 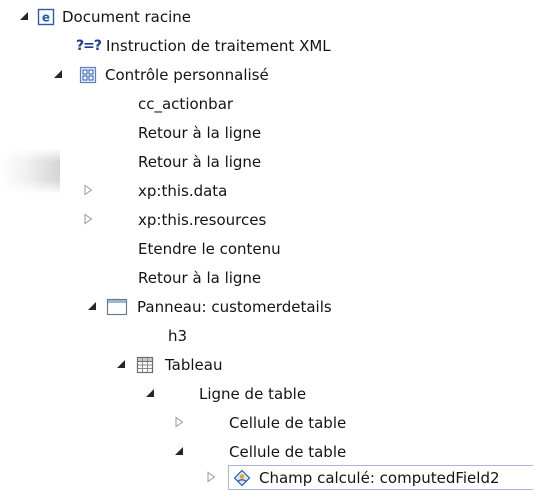 I want to click on tree-row-label: Tableau, so click(x=194, y=365).